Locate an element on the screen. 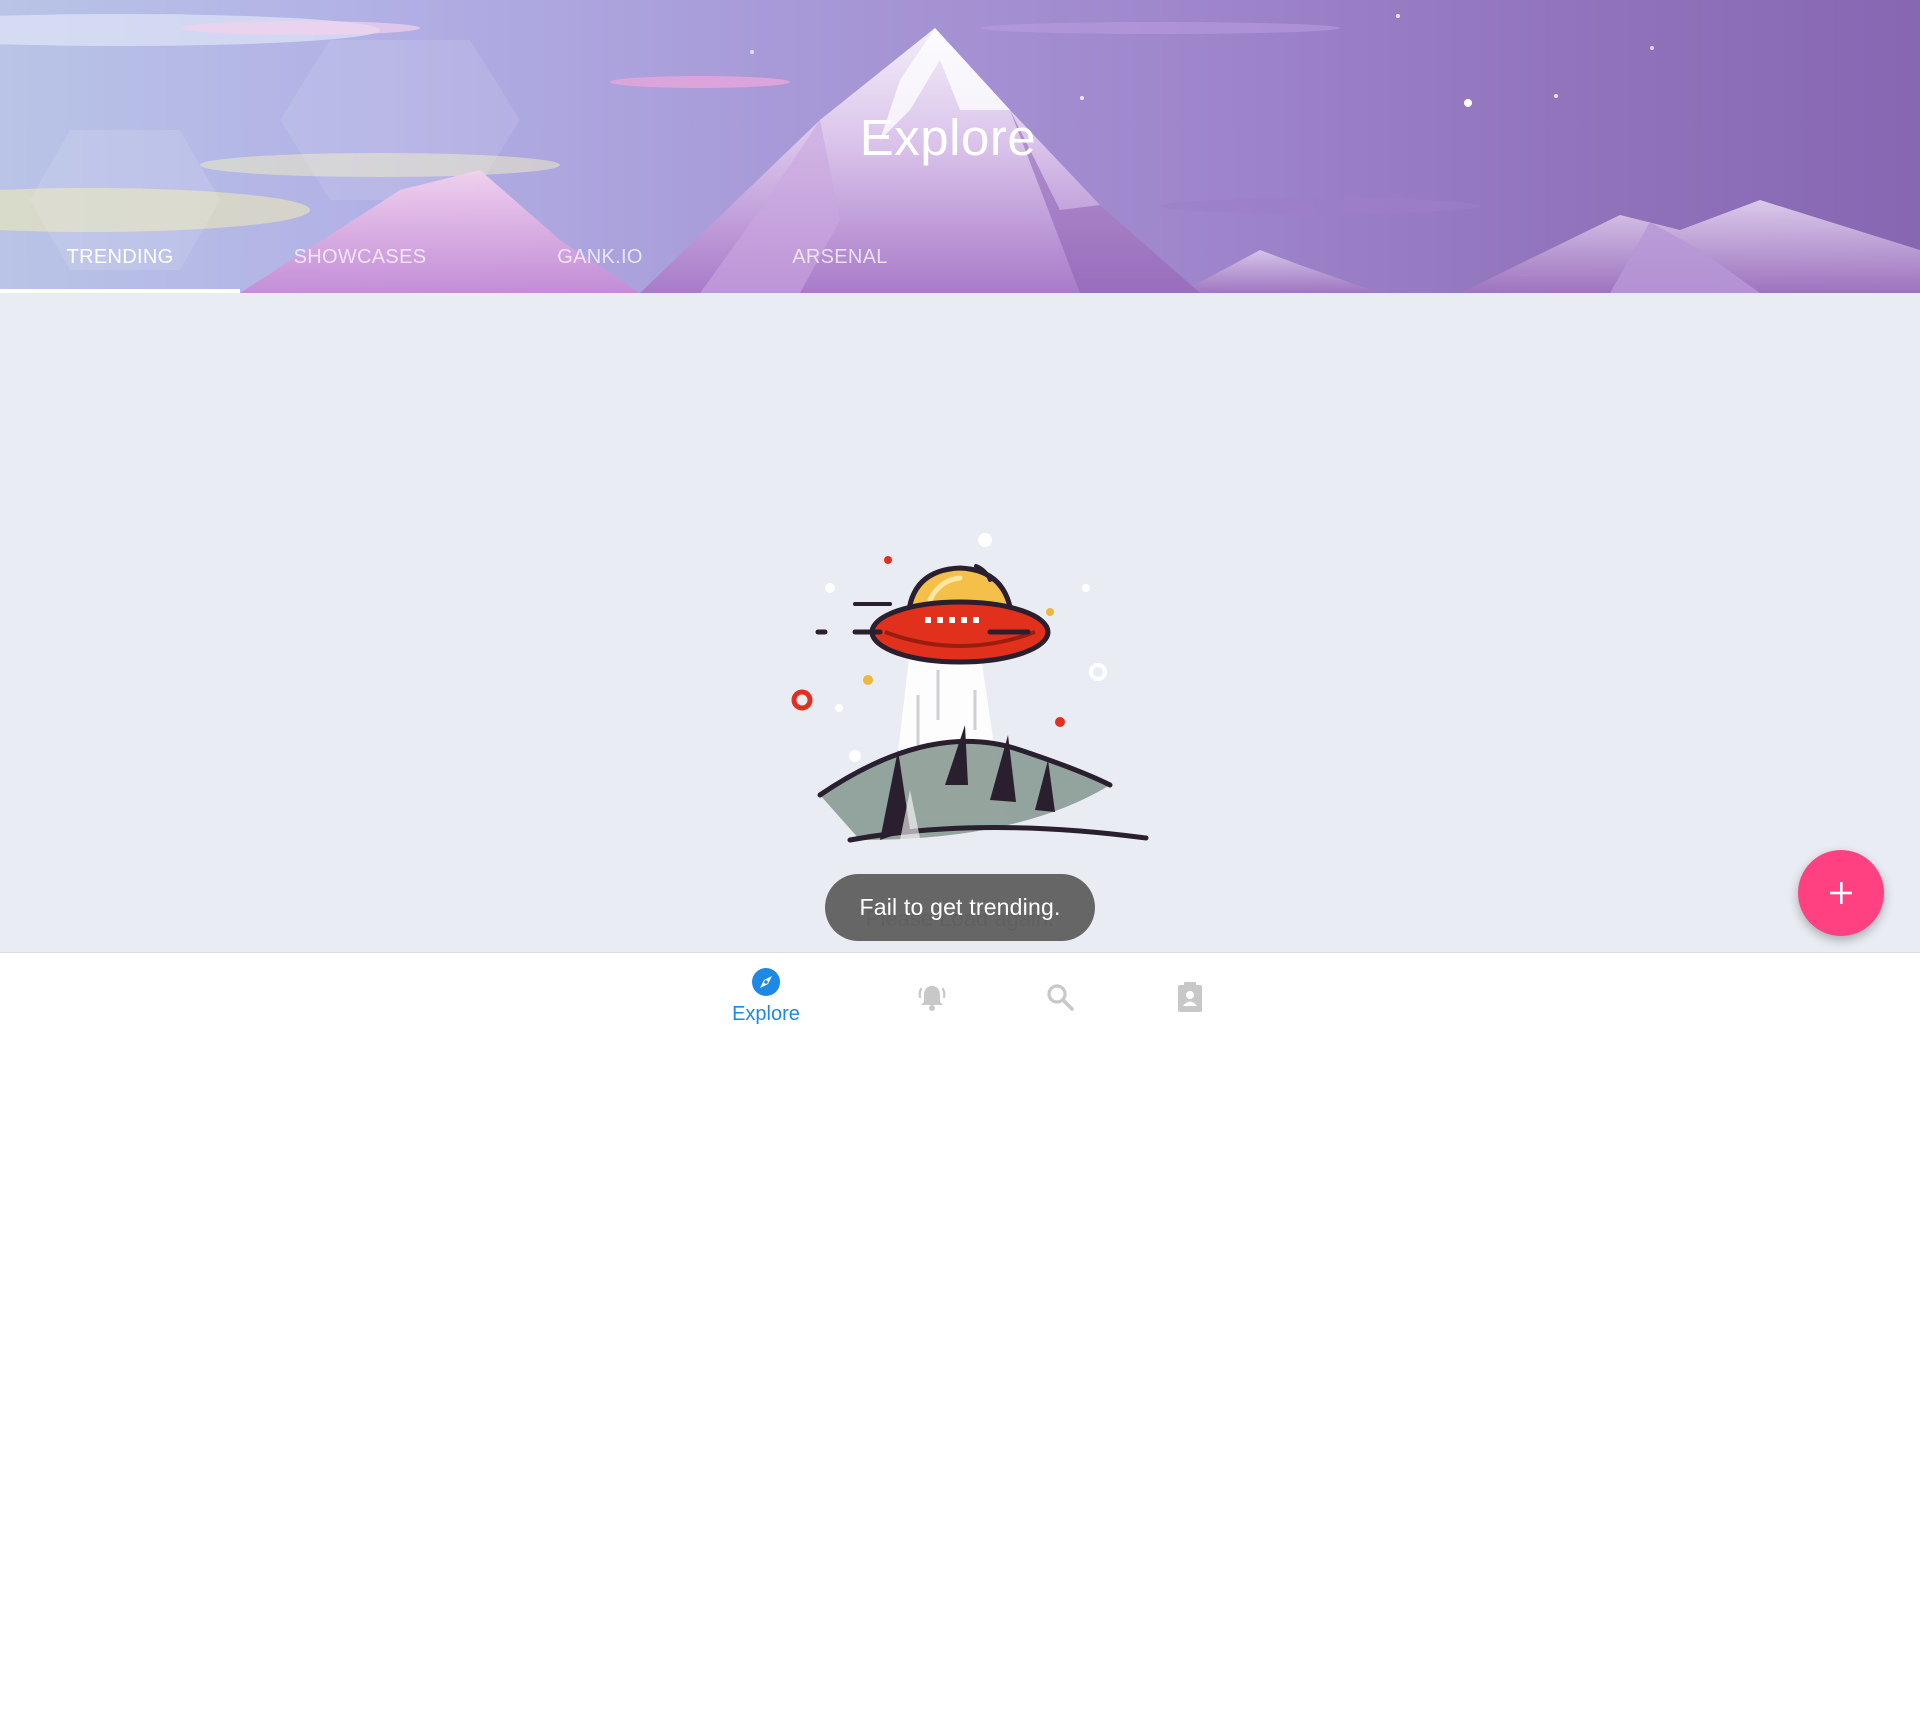 This screenshot has width=1920, height=1733. add-fab-button is located at coordinates (1841, 893).